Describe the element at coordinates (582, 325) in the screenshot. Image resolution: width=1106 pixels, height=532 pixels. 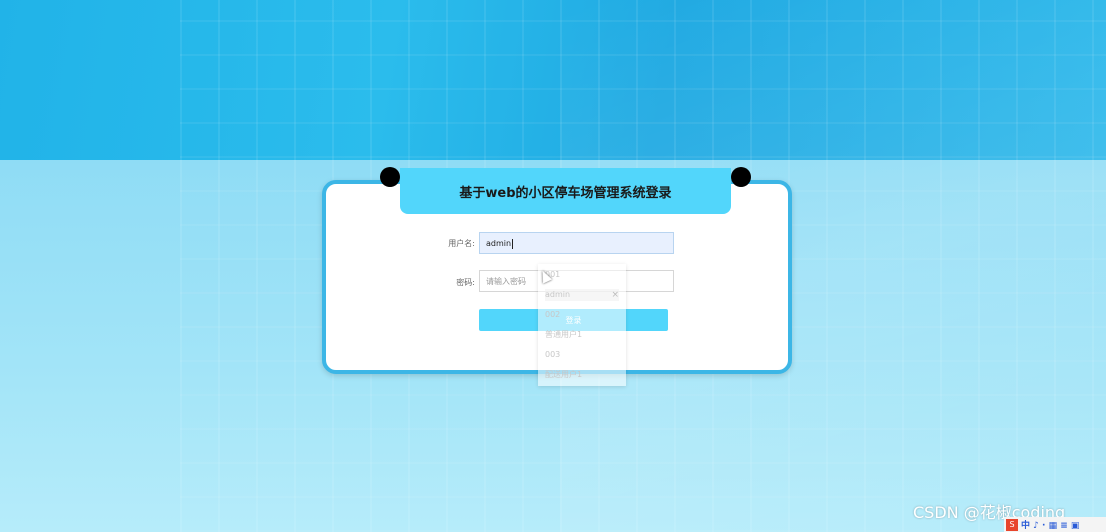
I see `autocomplete-dropdown: 001 admin × 002 普通用户1 003 配送用户1` at that location.